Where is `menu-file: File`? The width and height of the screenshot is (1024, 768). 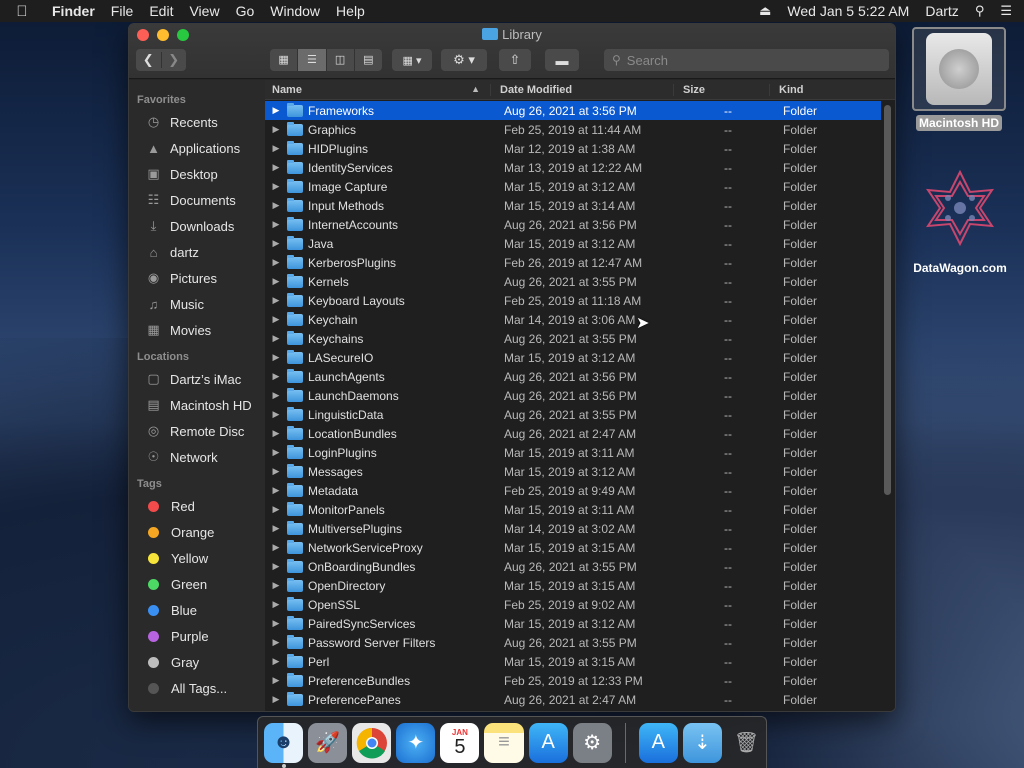 menu-file: File is located at coordinates (122, 11).